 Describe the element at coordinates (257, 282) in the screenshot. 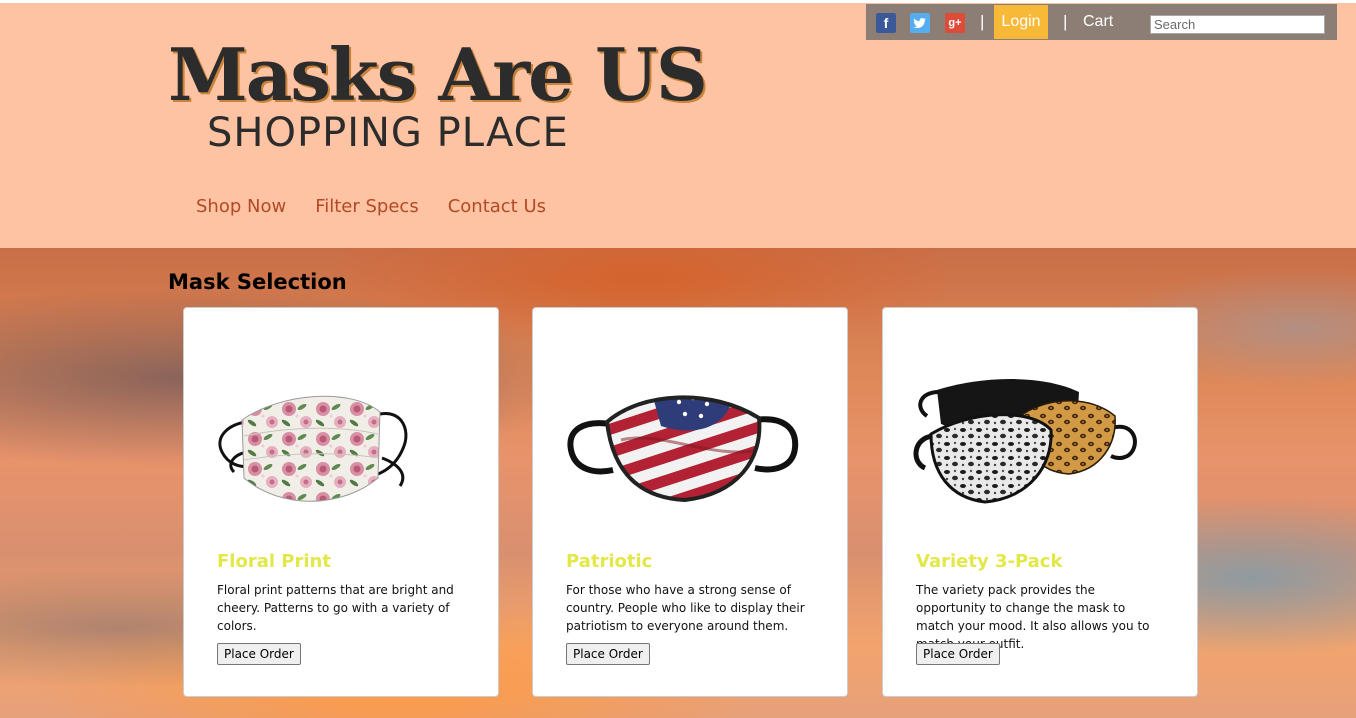

I see `section-title: Mask Selection` at that location.